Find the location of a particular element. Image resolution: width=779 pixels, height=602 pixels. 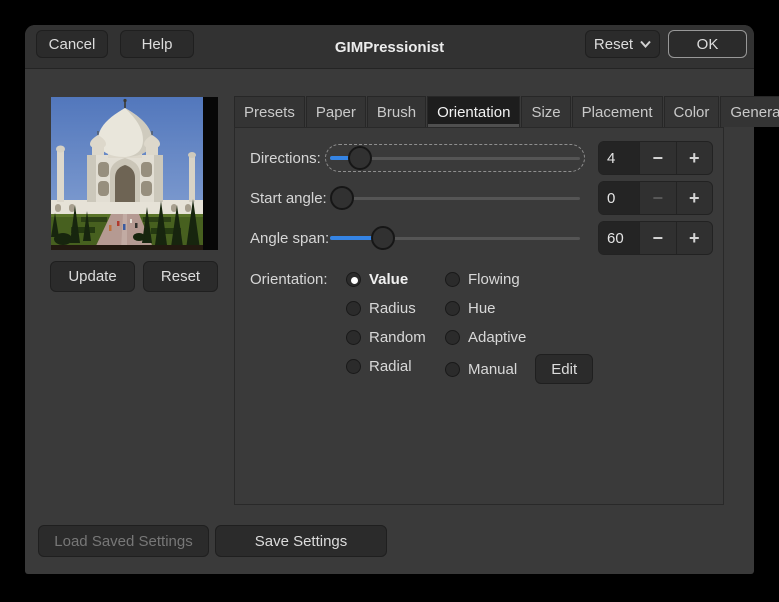

radio-flowing: Flowing is located at coordinates (519, 279).